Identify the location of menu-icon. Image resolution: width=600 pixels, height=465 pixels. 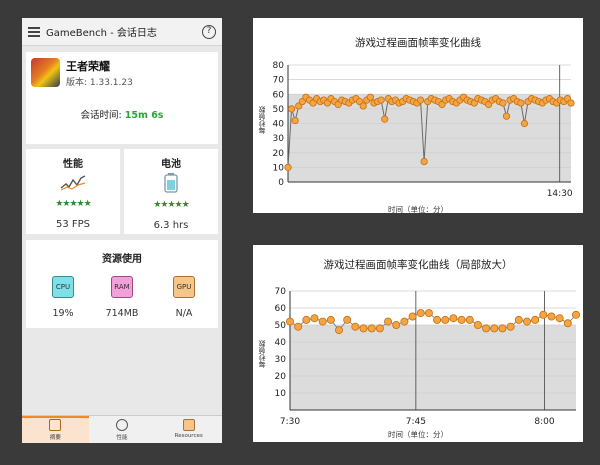
(34, 31).